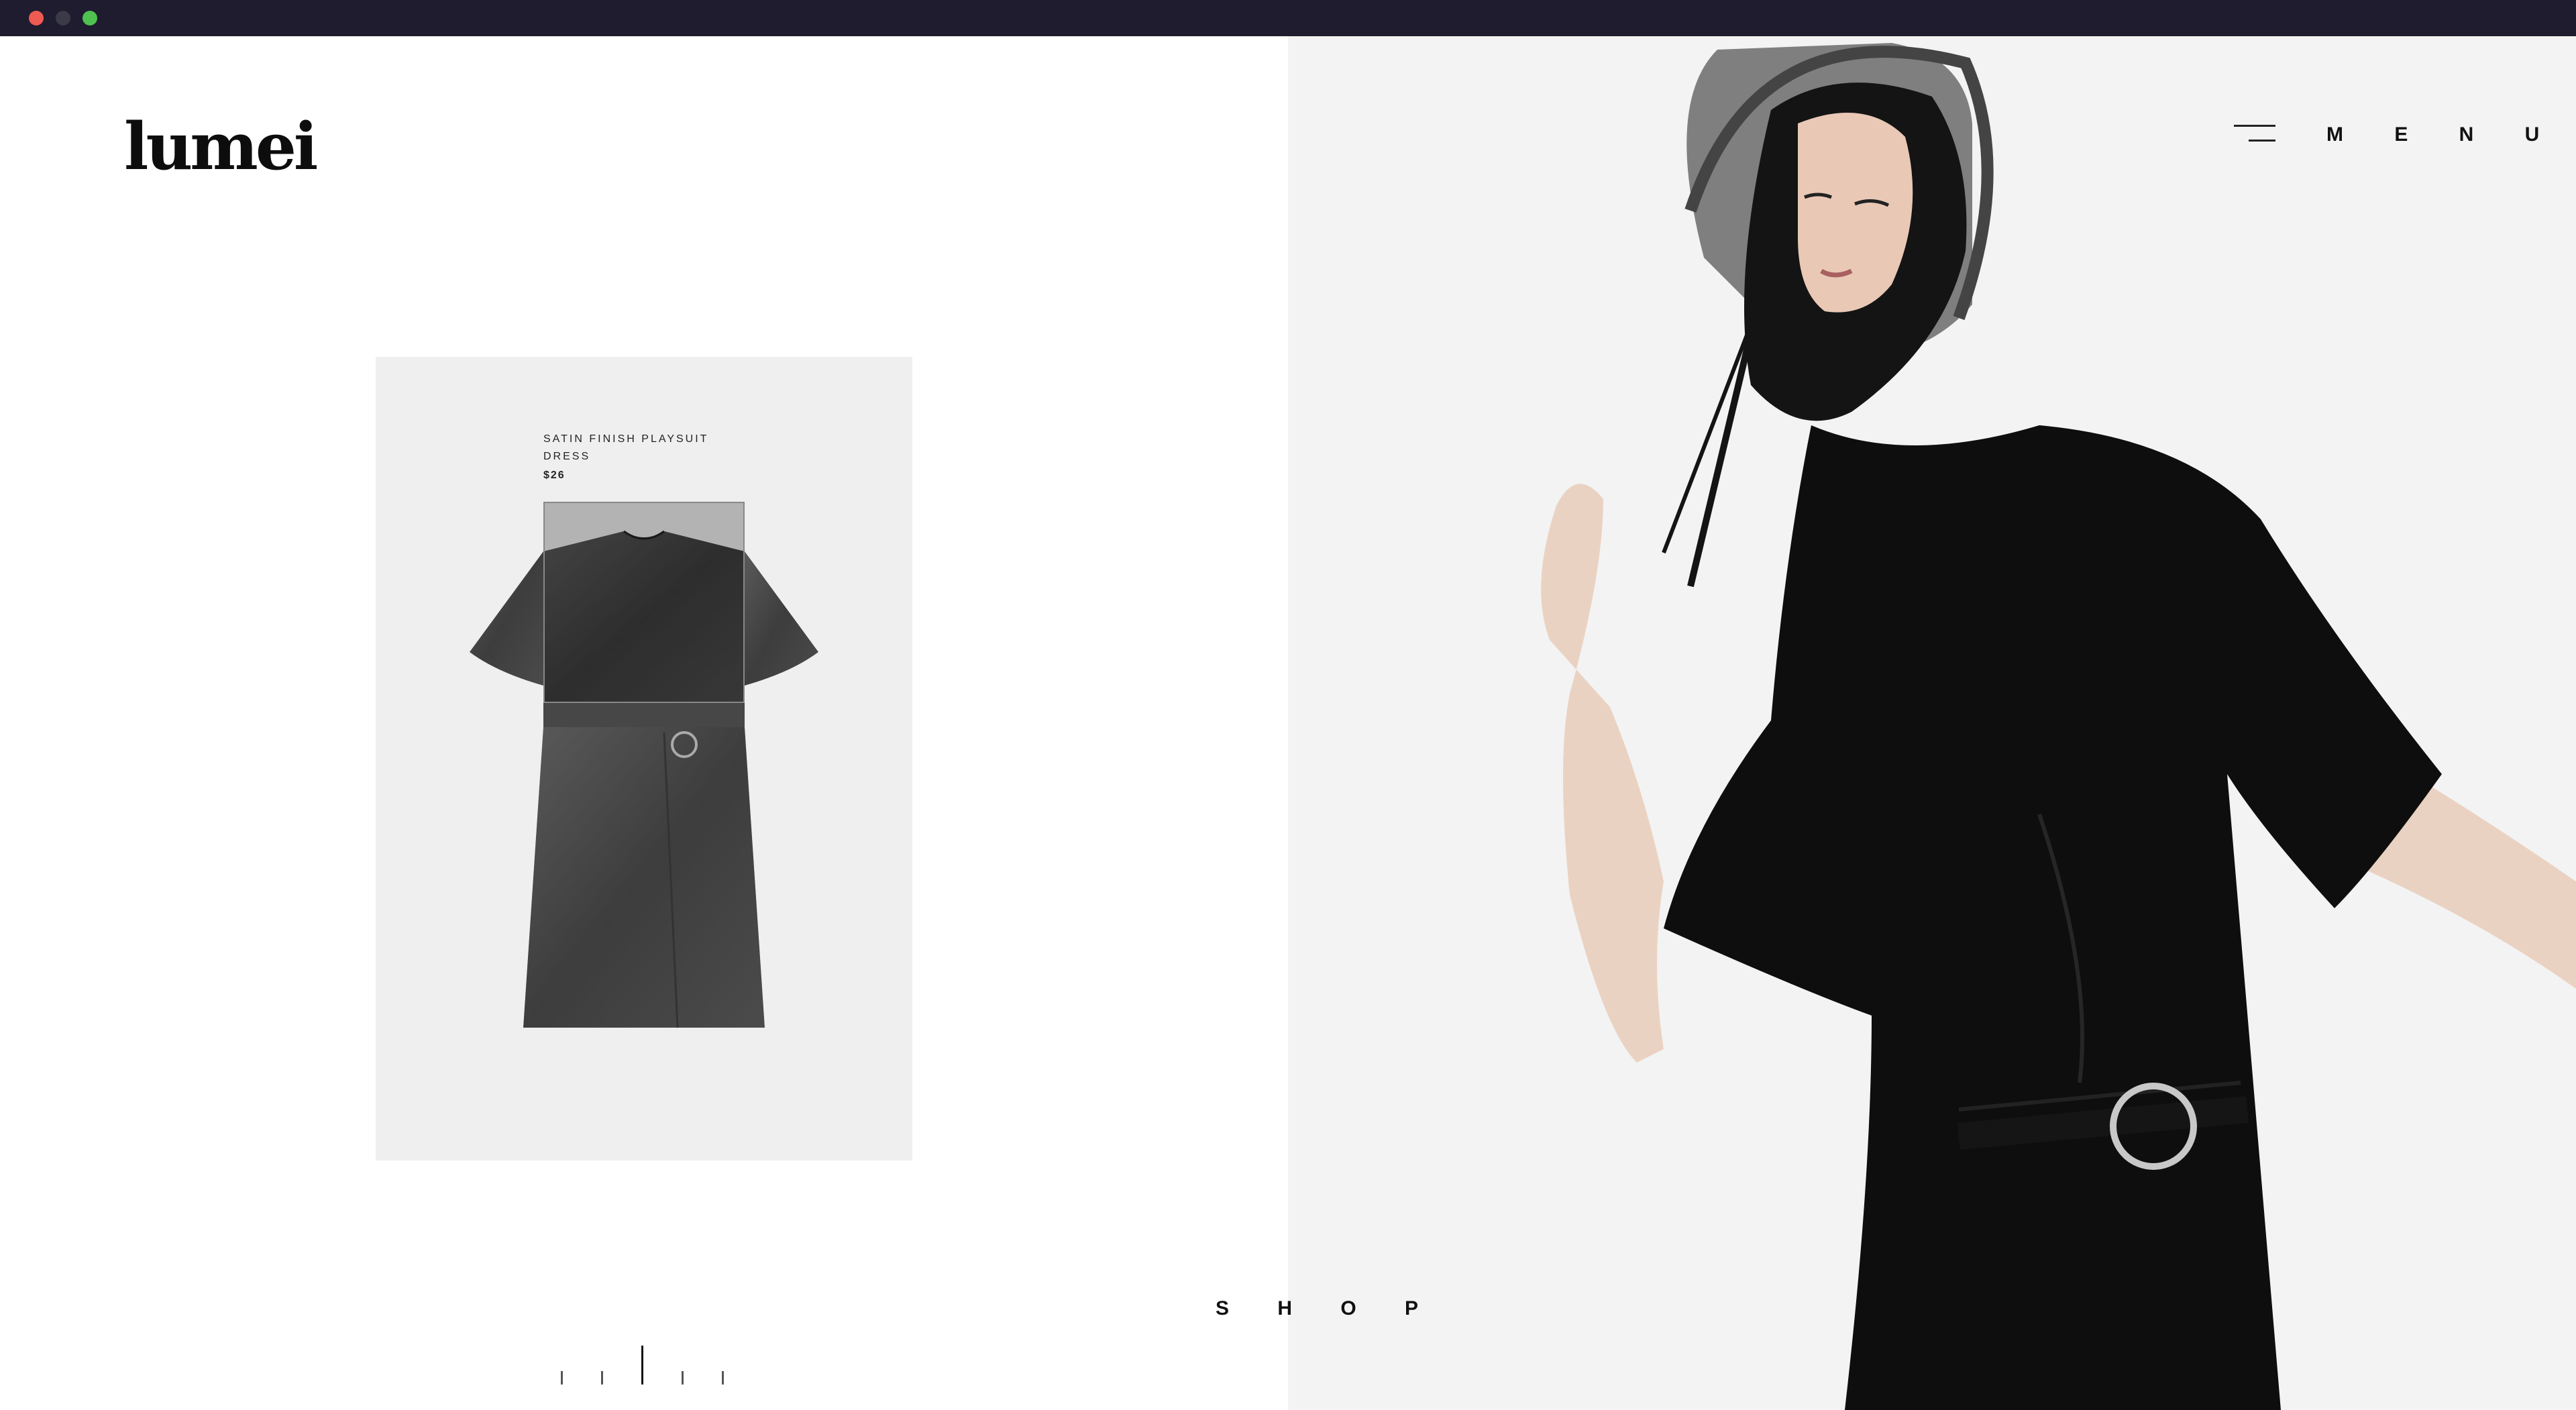 This screenshot has width=2576, height=1410. Describe the element at coordinates (221, 146) in the screenshot. I see `brand-logo: lumei` at that location.